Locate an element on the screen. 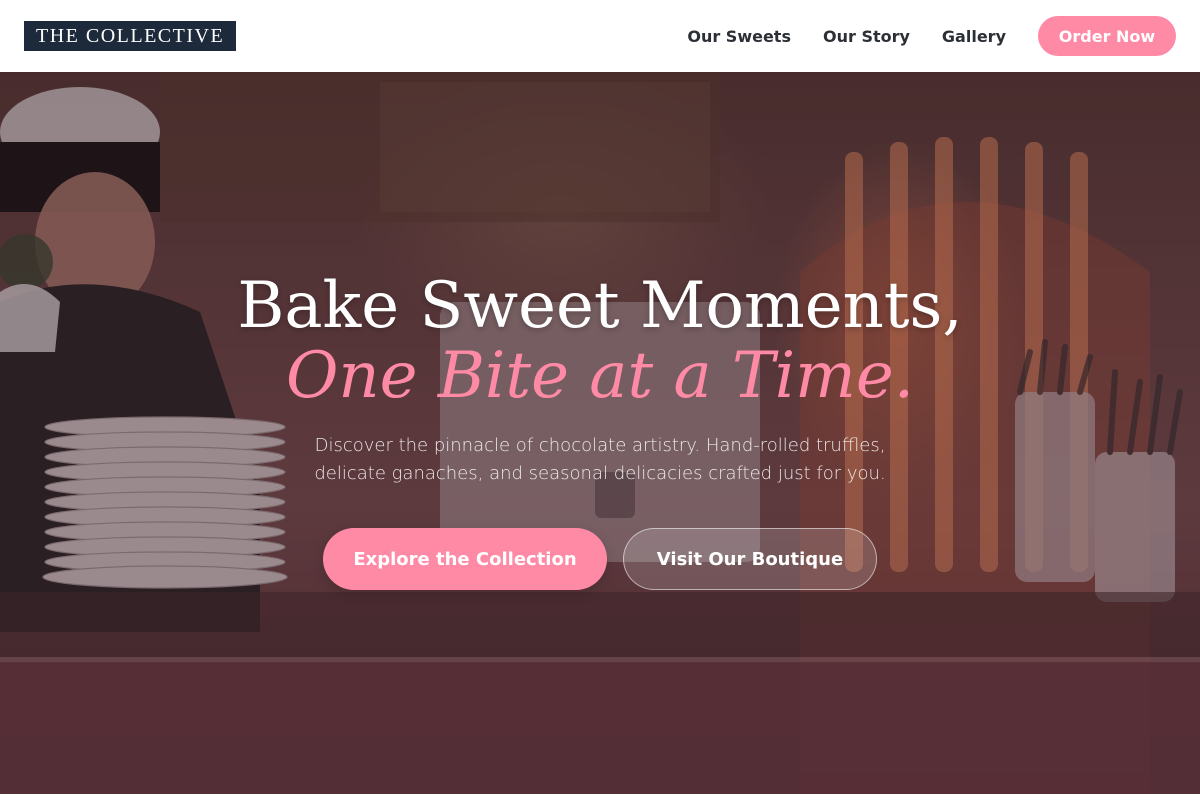 This screenshot has width=1200, height=800. main-nav: Our Sweets Our Story Gallery Order Now is located at coordinates (931, 36).